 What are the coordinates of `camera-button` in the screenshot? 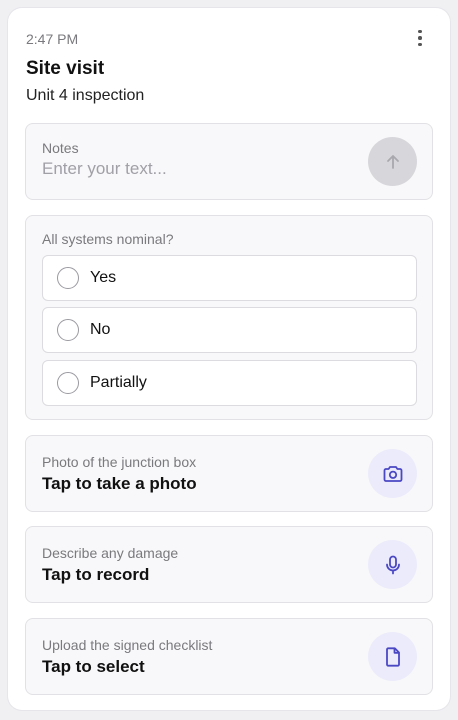 It's located at (392, 473).